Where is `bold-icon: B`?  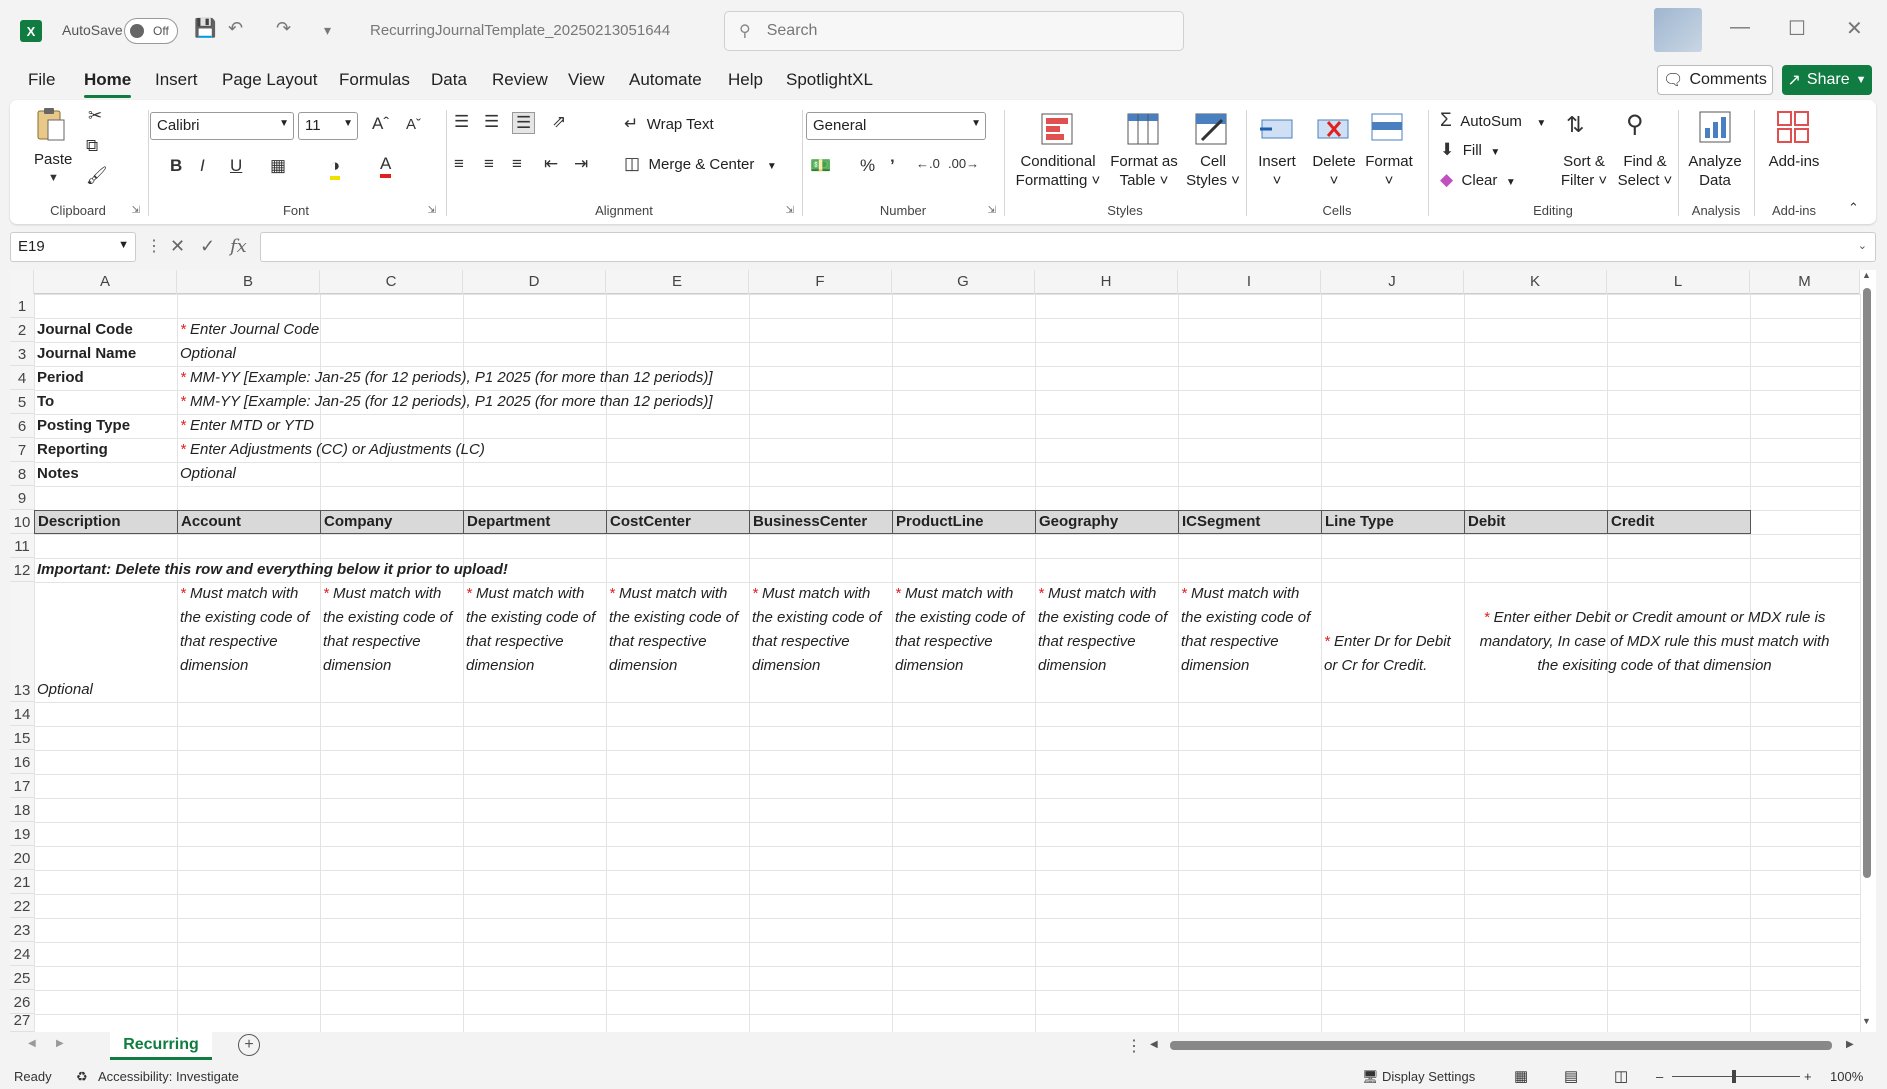 bold-icon: B is located at coordinates (176, 166).